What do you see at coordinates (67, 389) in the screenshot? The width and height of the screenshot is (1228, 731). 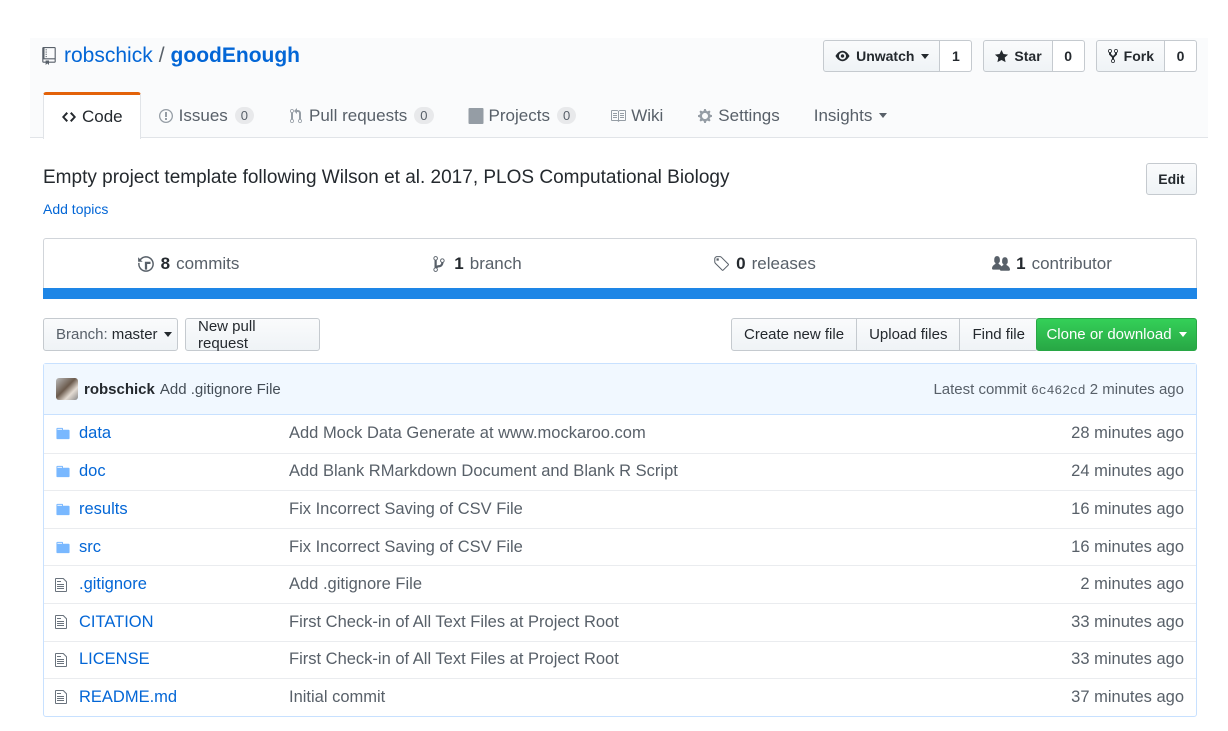 I see `avatar` at bounding box center [67, 389].